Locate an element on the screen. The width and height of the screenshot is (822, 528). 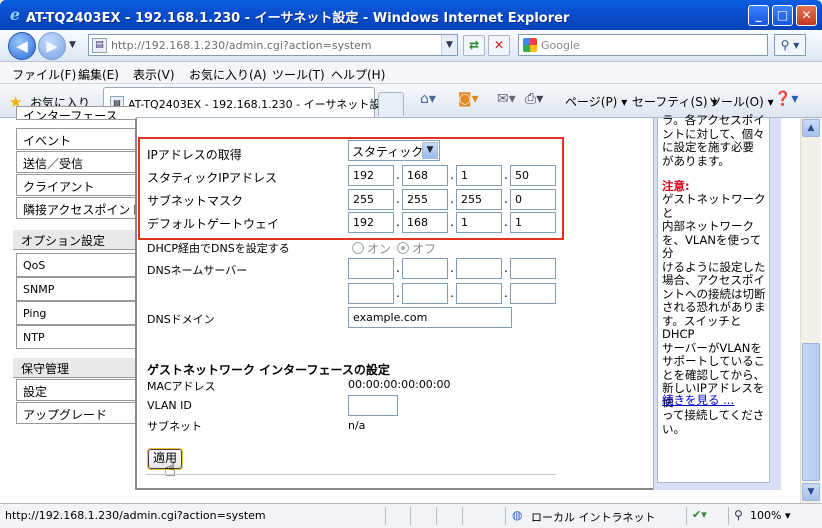
dhcp-dns-off-radio is located at coordinates (403, 248).